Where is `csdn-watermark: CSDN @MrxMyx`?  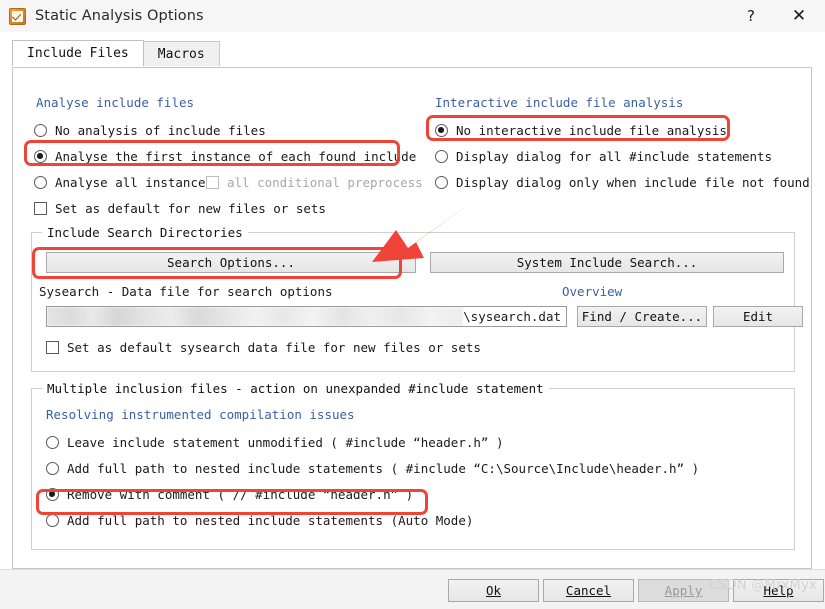 csdn-watermark: CSDN @MrxMyx is located at coordinates (762, 585).